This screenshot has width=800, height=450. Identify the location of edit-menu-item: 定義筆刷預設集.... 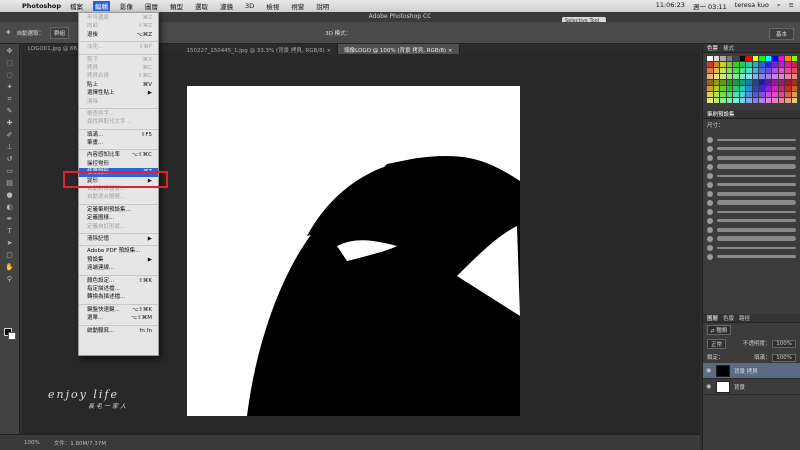
(118, 210).